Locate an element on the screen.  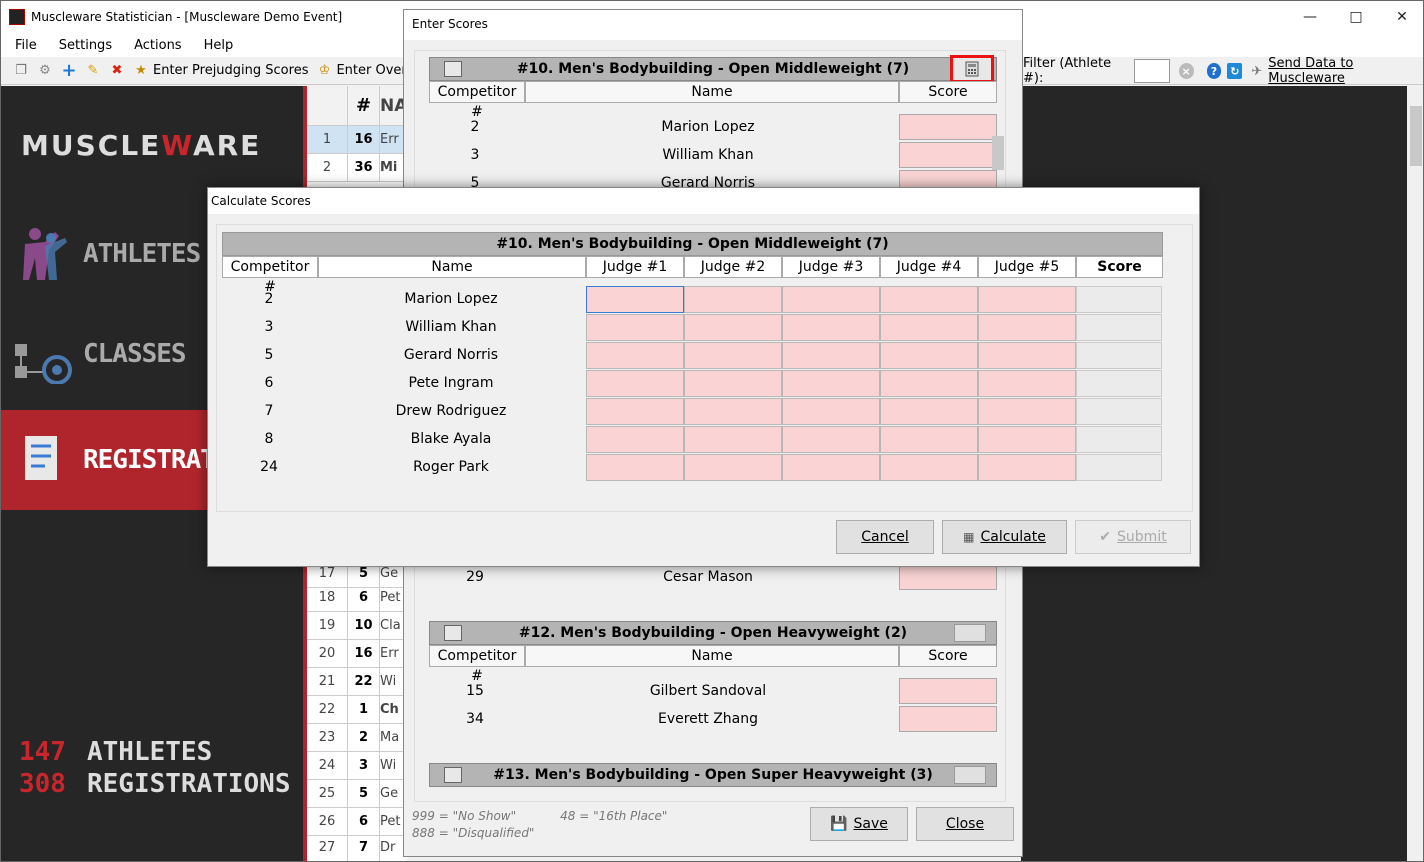
refresh-icon: ↻ is located at coordinates (1235, 71).